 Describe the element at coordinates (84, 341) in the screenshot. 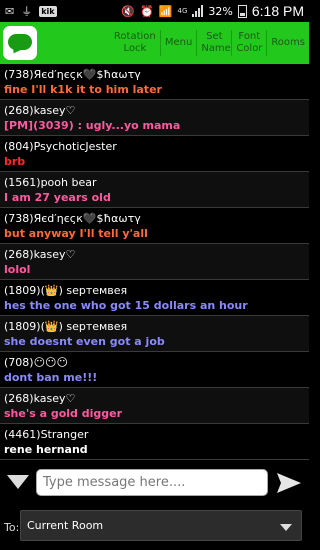

I see `message-text: she doesnt even got a job` at that location.